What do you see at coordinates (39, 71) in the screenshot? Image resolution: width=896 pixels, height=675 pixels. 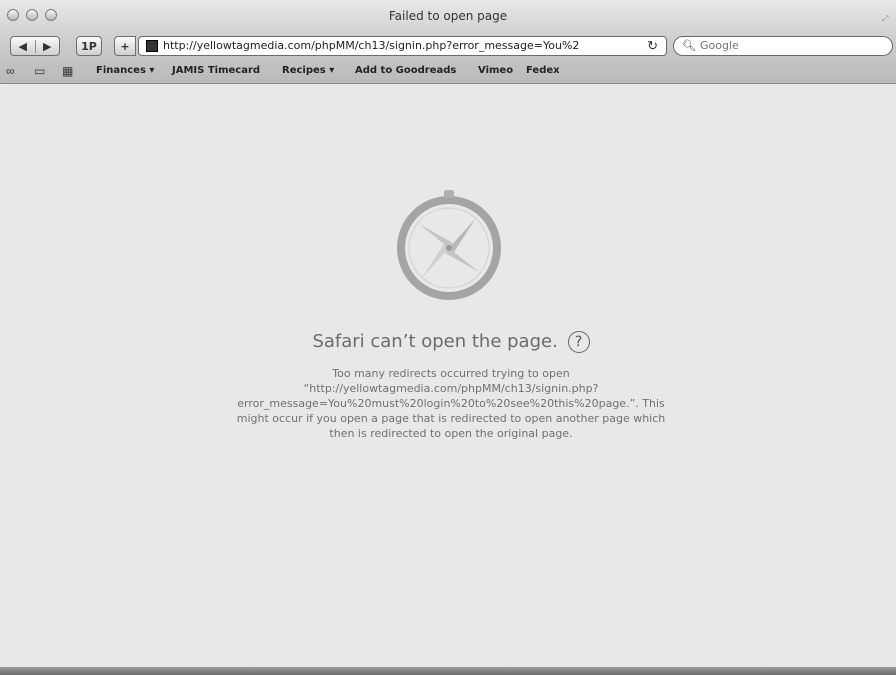 I see `bookmarks-book-icon: ▭` at bounding box center [39, 71].